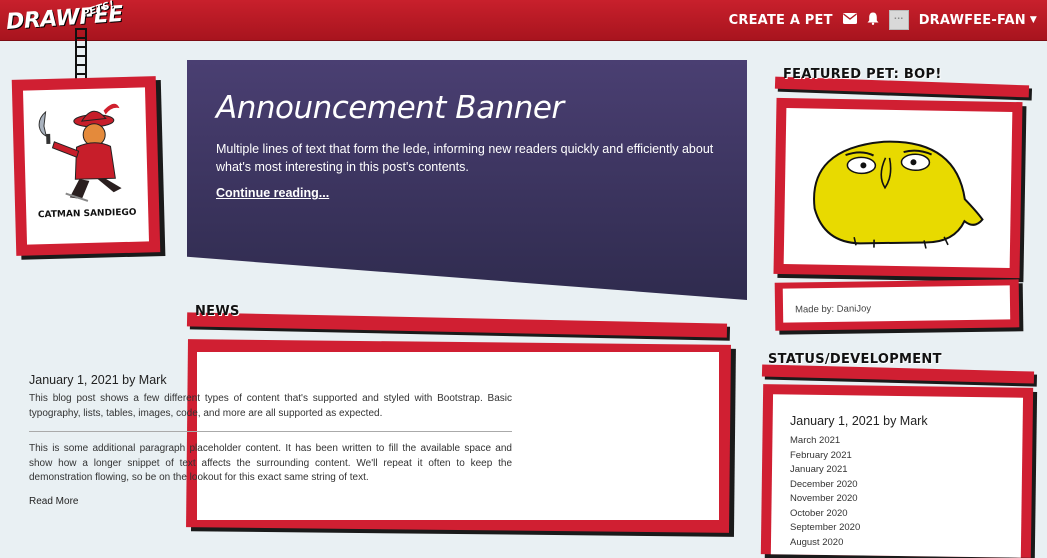 This screenshot has height=558, width=1047. I want to click on featured-pet-card, so click(898, 188).